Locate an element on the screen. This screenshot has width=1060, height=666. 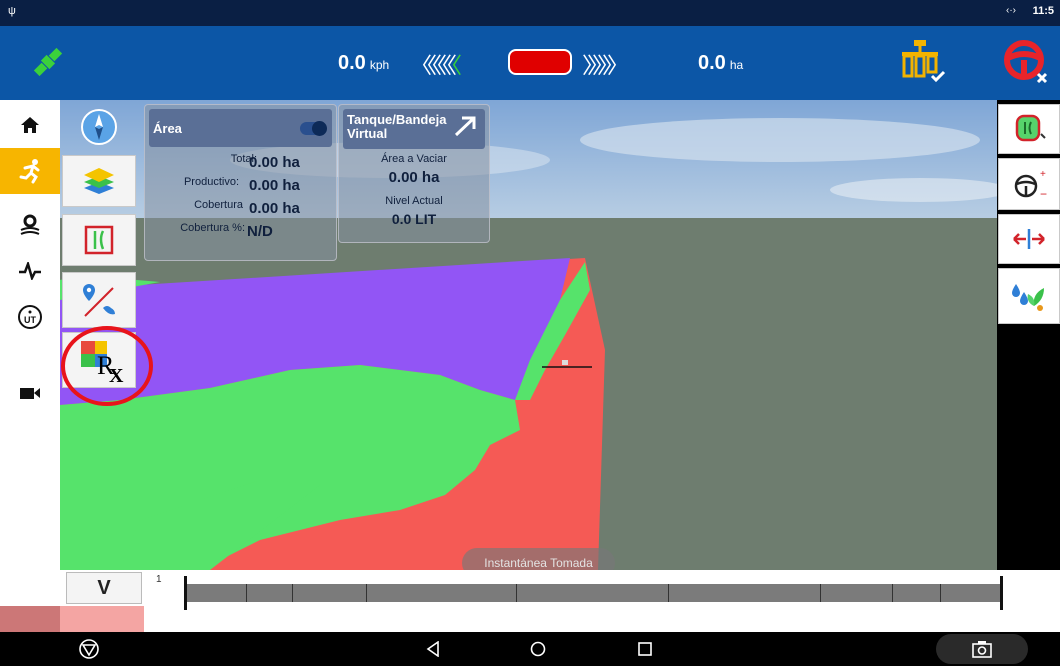
timeline-start-marker is located at coordinates (185, 593).